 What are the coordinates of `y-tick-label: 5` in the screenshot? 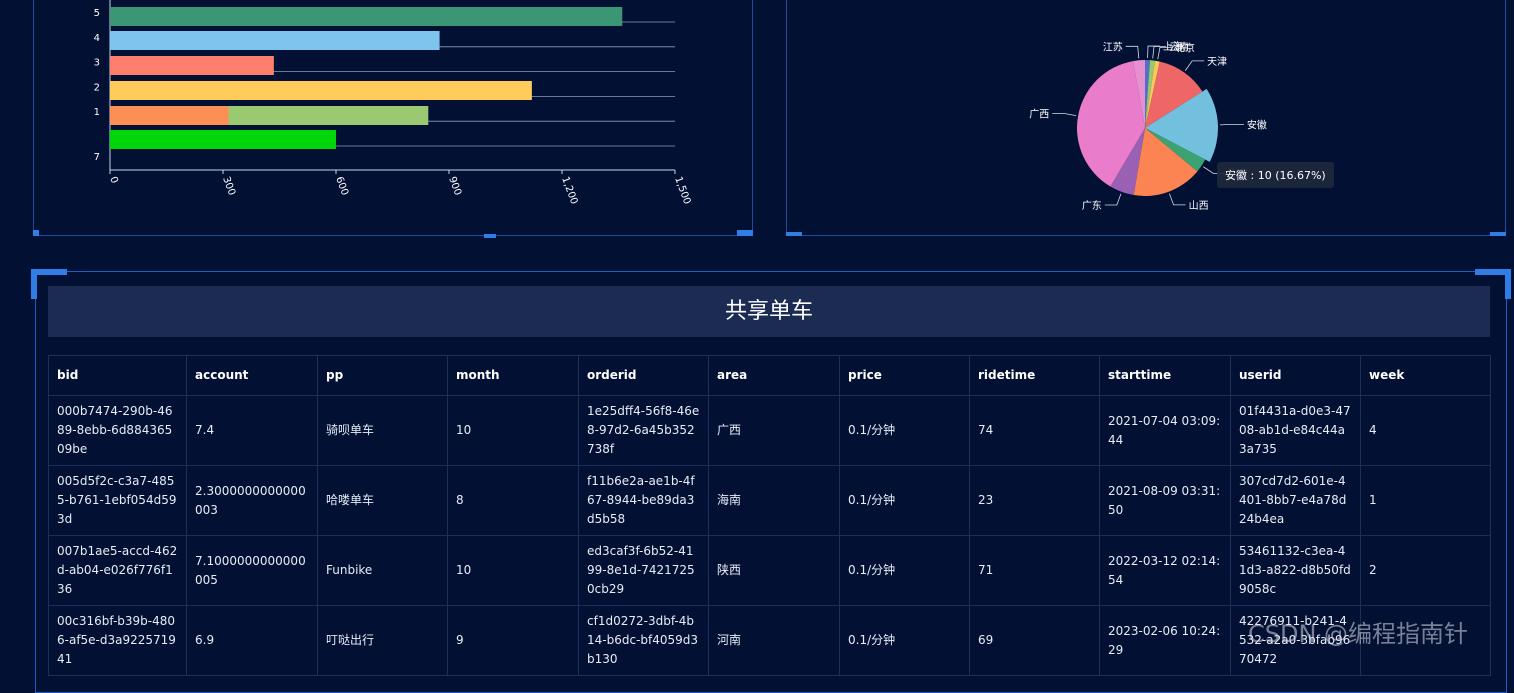 It's located at (97, 13).